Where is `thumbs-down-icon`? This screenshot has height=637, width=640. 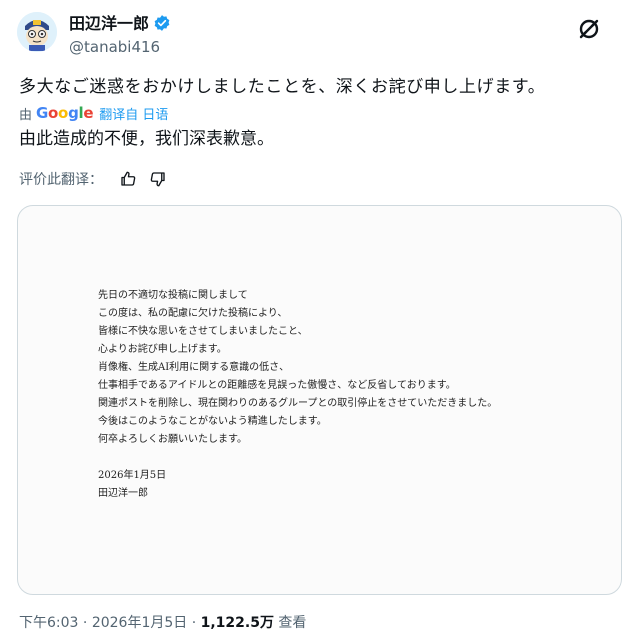 thumbs-down-icon is located at coordinates (158, 179).